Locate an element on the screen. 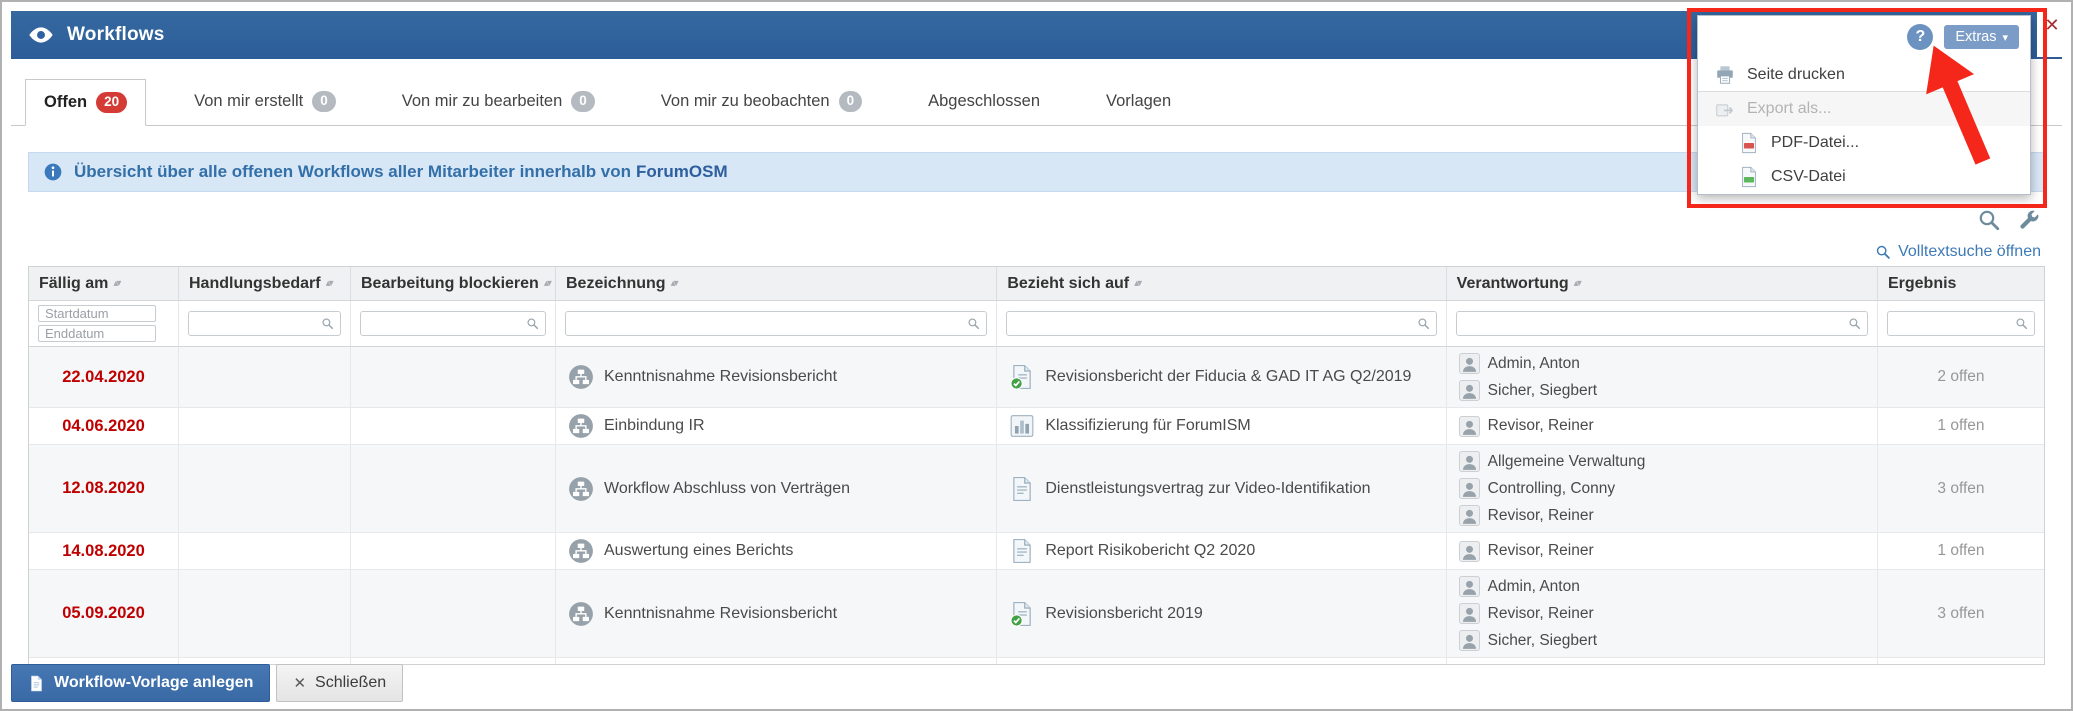  tab-label: Von mir erstellt is located at coordinates (249, 101).